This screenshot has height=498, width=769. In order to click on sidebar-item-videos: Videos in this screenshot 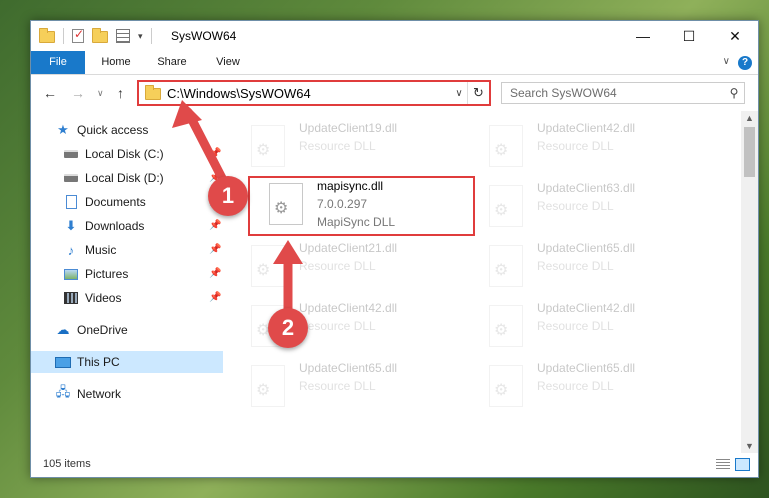, I will do `click(92, 298)`.